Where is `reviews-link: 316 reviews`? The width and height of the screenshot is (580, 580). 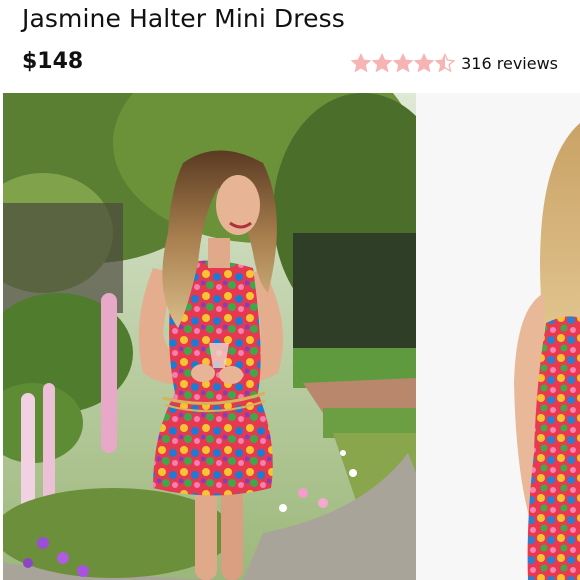 reviews-link: 316 reviews is located at coordinates (509, 63).